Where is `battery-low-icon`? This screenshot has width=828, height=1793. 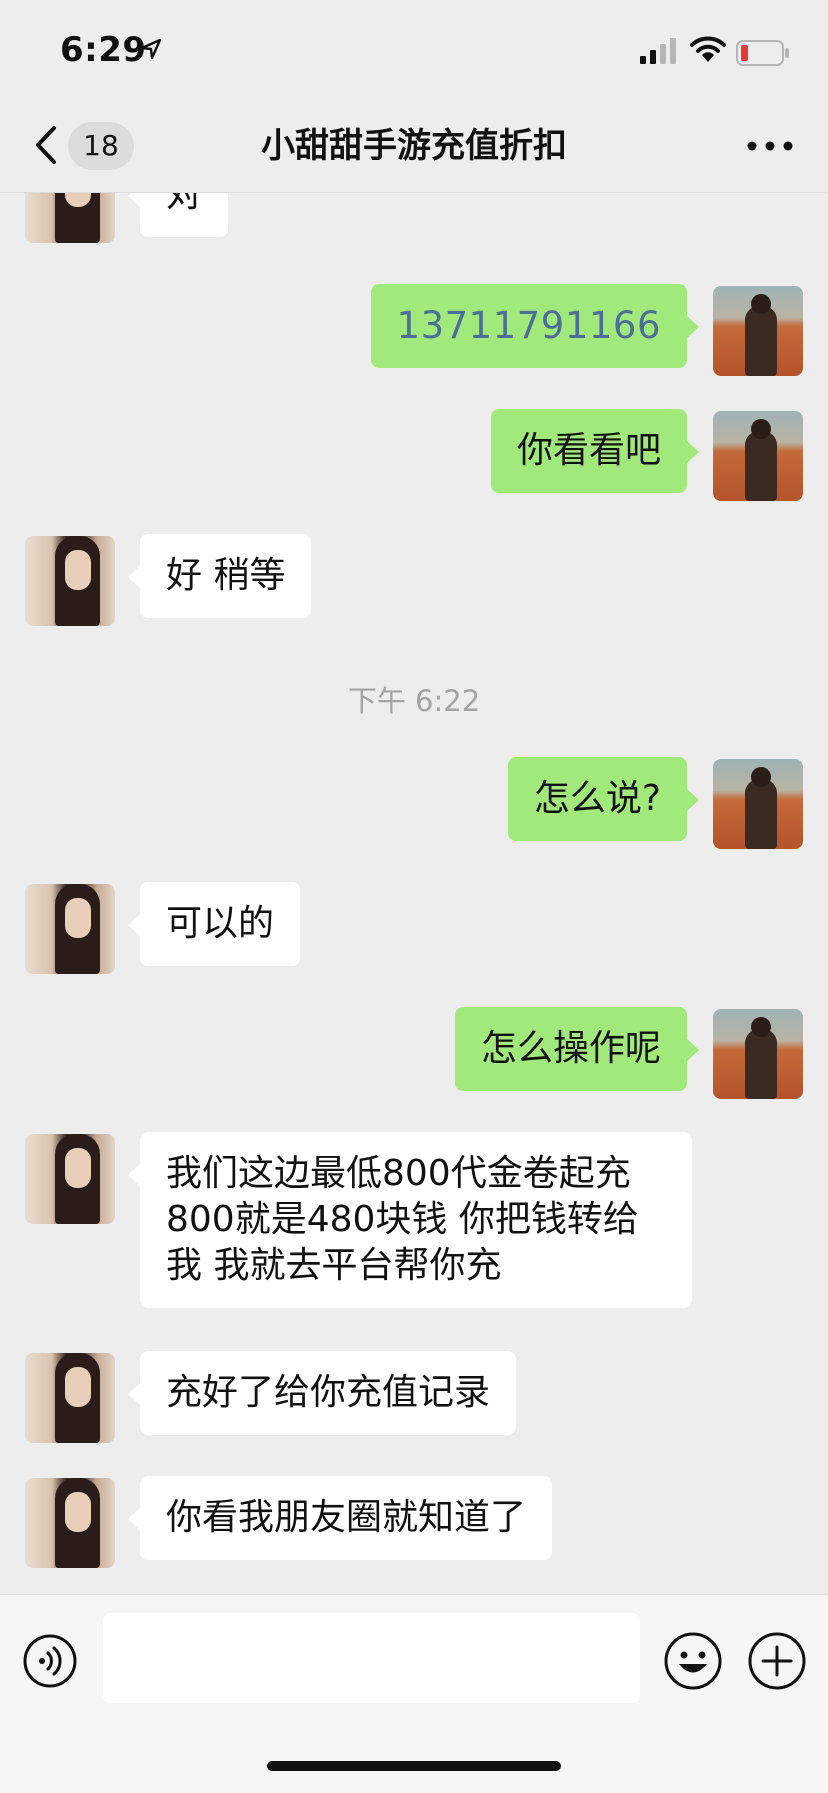 battery-low-icon is located at coordinates (762, 53).